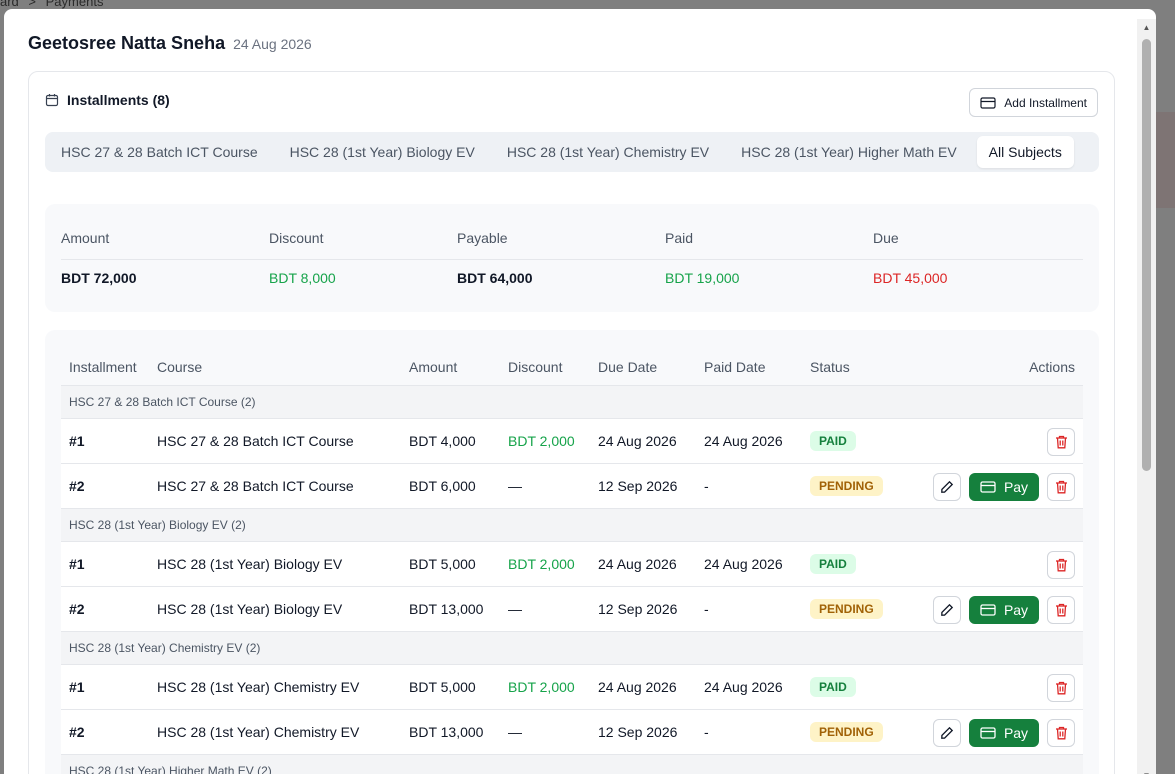  Describe the element at coordinates (1052, 366) in the screenshot. I see `header-actions: Actions` at that location.